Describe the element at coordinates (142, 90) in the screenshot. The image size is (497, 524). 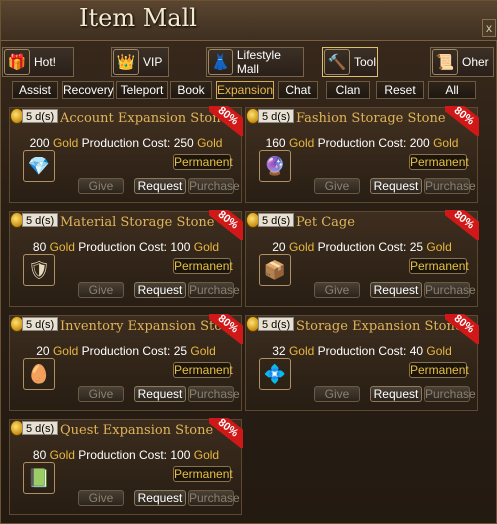
I see `tab-teleport: Teleport` at that location.